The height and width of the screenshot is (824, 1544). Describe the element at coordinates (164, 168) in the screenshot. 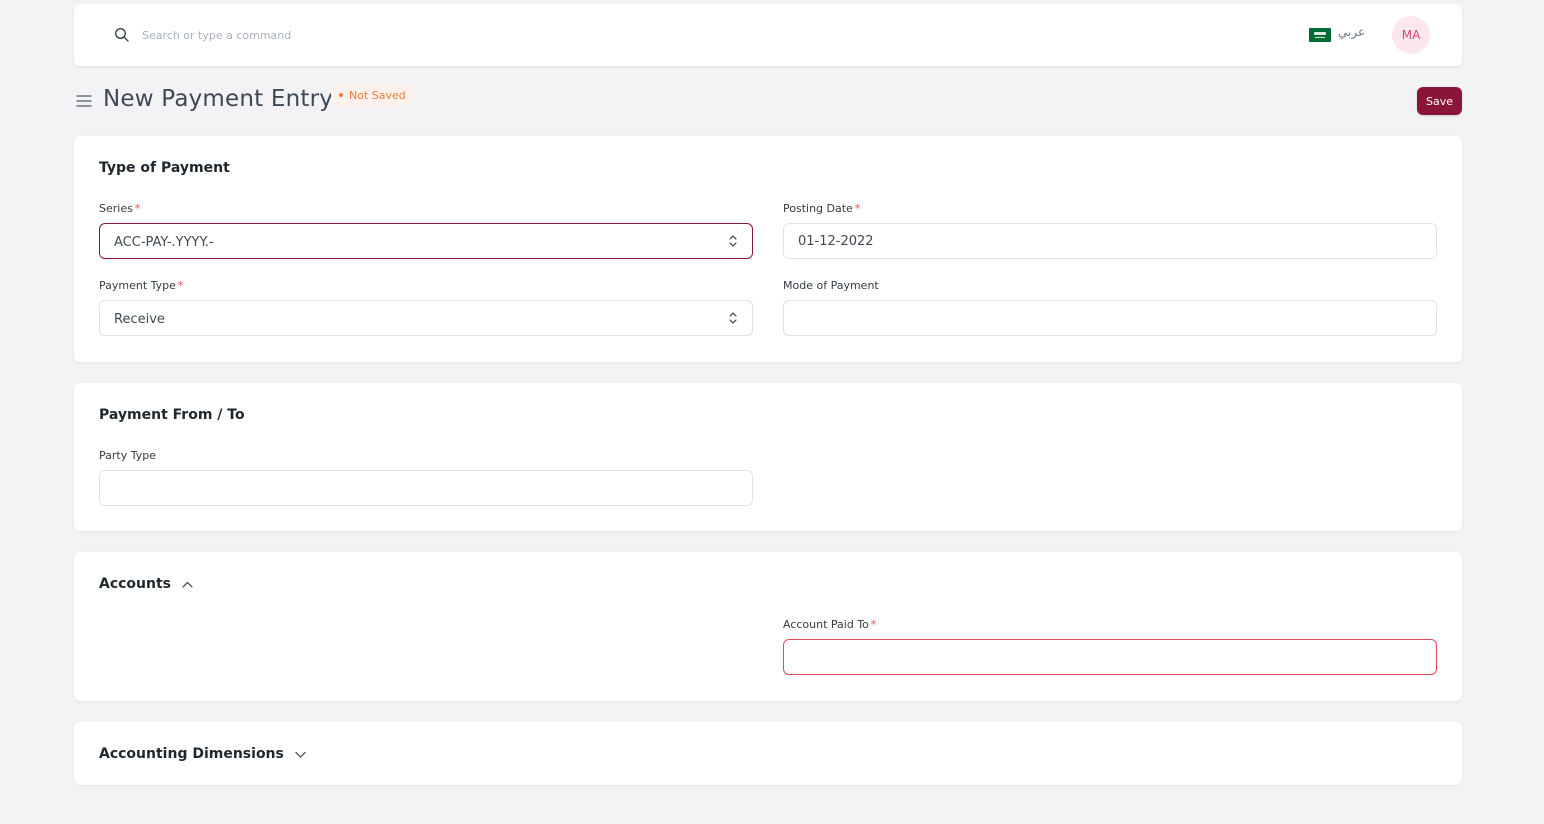

I see `section-title-type-of-payment: Type of Payment` at that location.